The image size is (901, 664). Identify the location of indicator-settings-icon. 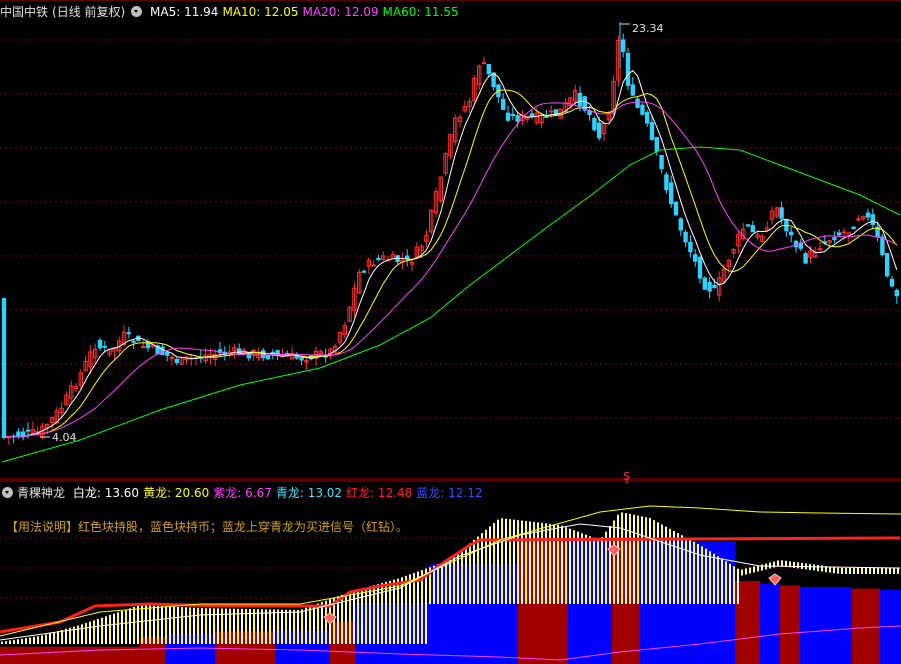
(7, 492).